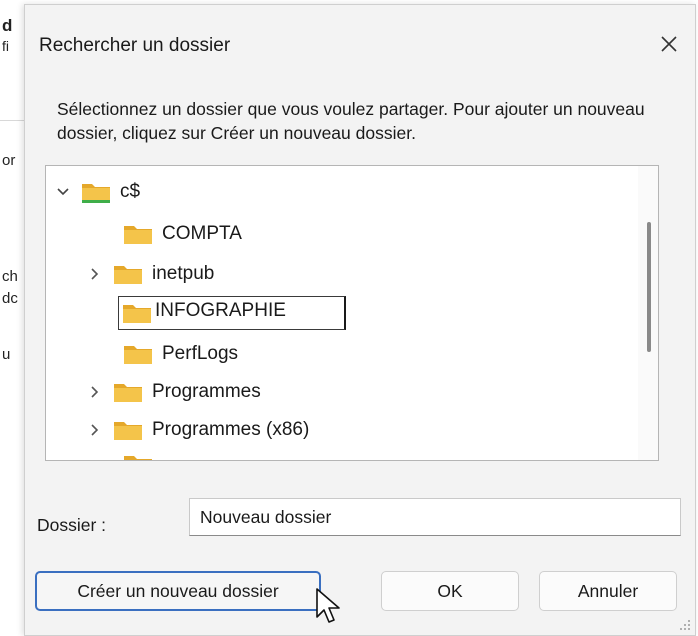  What do you see at coordinates (135, 45) in the screenshot?
I see `dialog-title: Rechercher un dossier` at bounding box center [135, 45].